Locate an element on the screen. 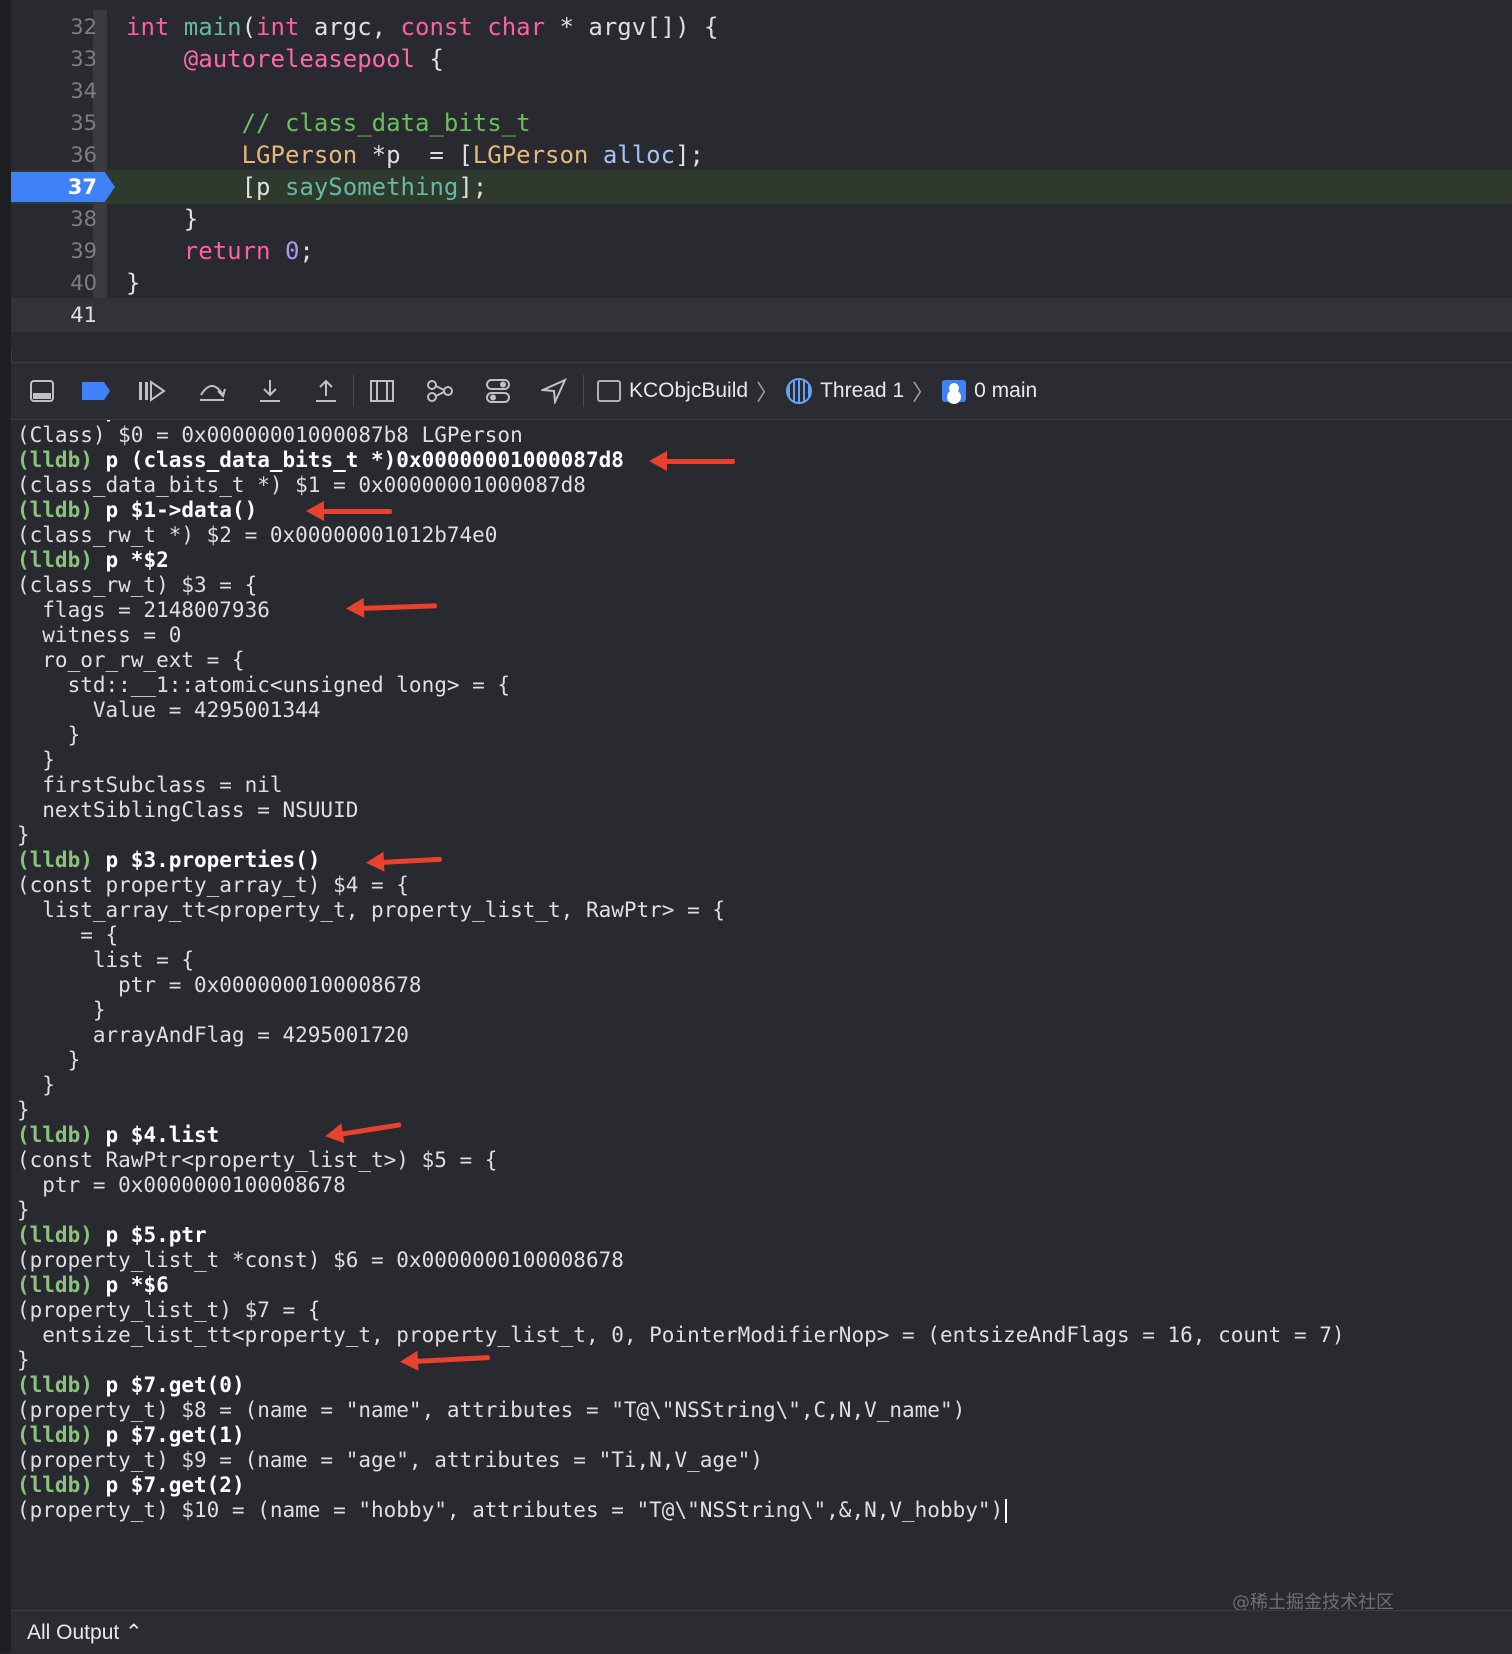 This screenshot has width=1512, height=1654. console-text: (class_rw_t) $3 = { is located at coordinates (137, 585).